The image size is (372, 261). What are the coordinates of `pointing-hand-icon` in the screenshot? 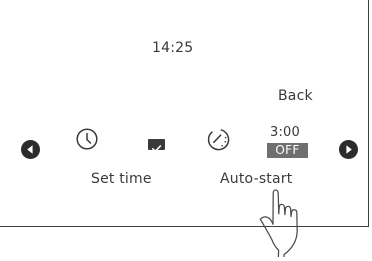 It's located at (285, 219).